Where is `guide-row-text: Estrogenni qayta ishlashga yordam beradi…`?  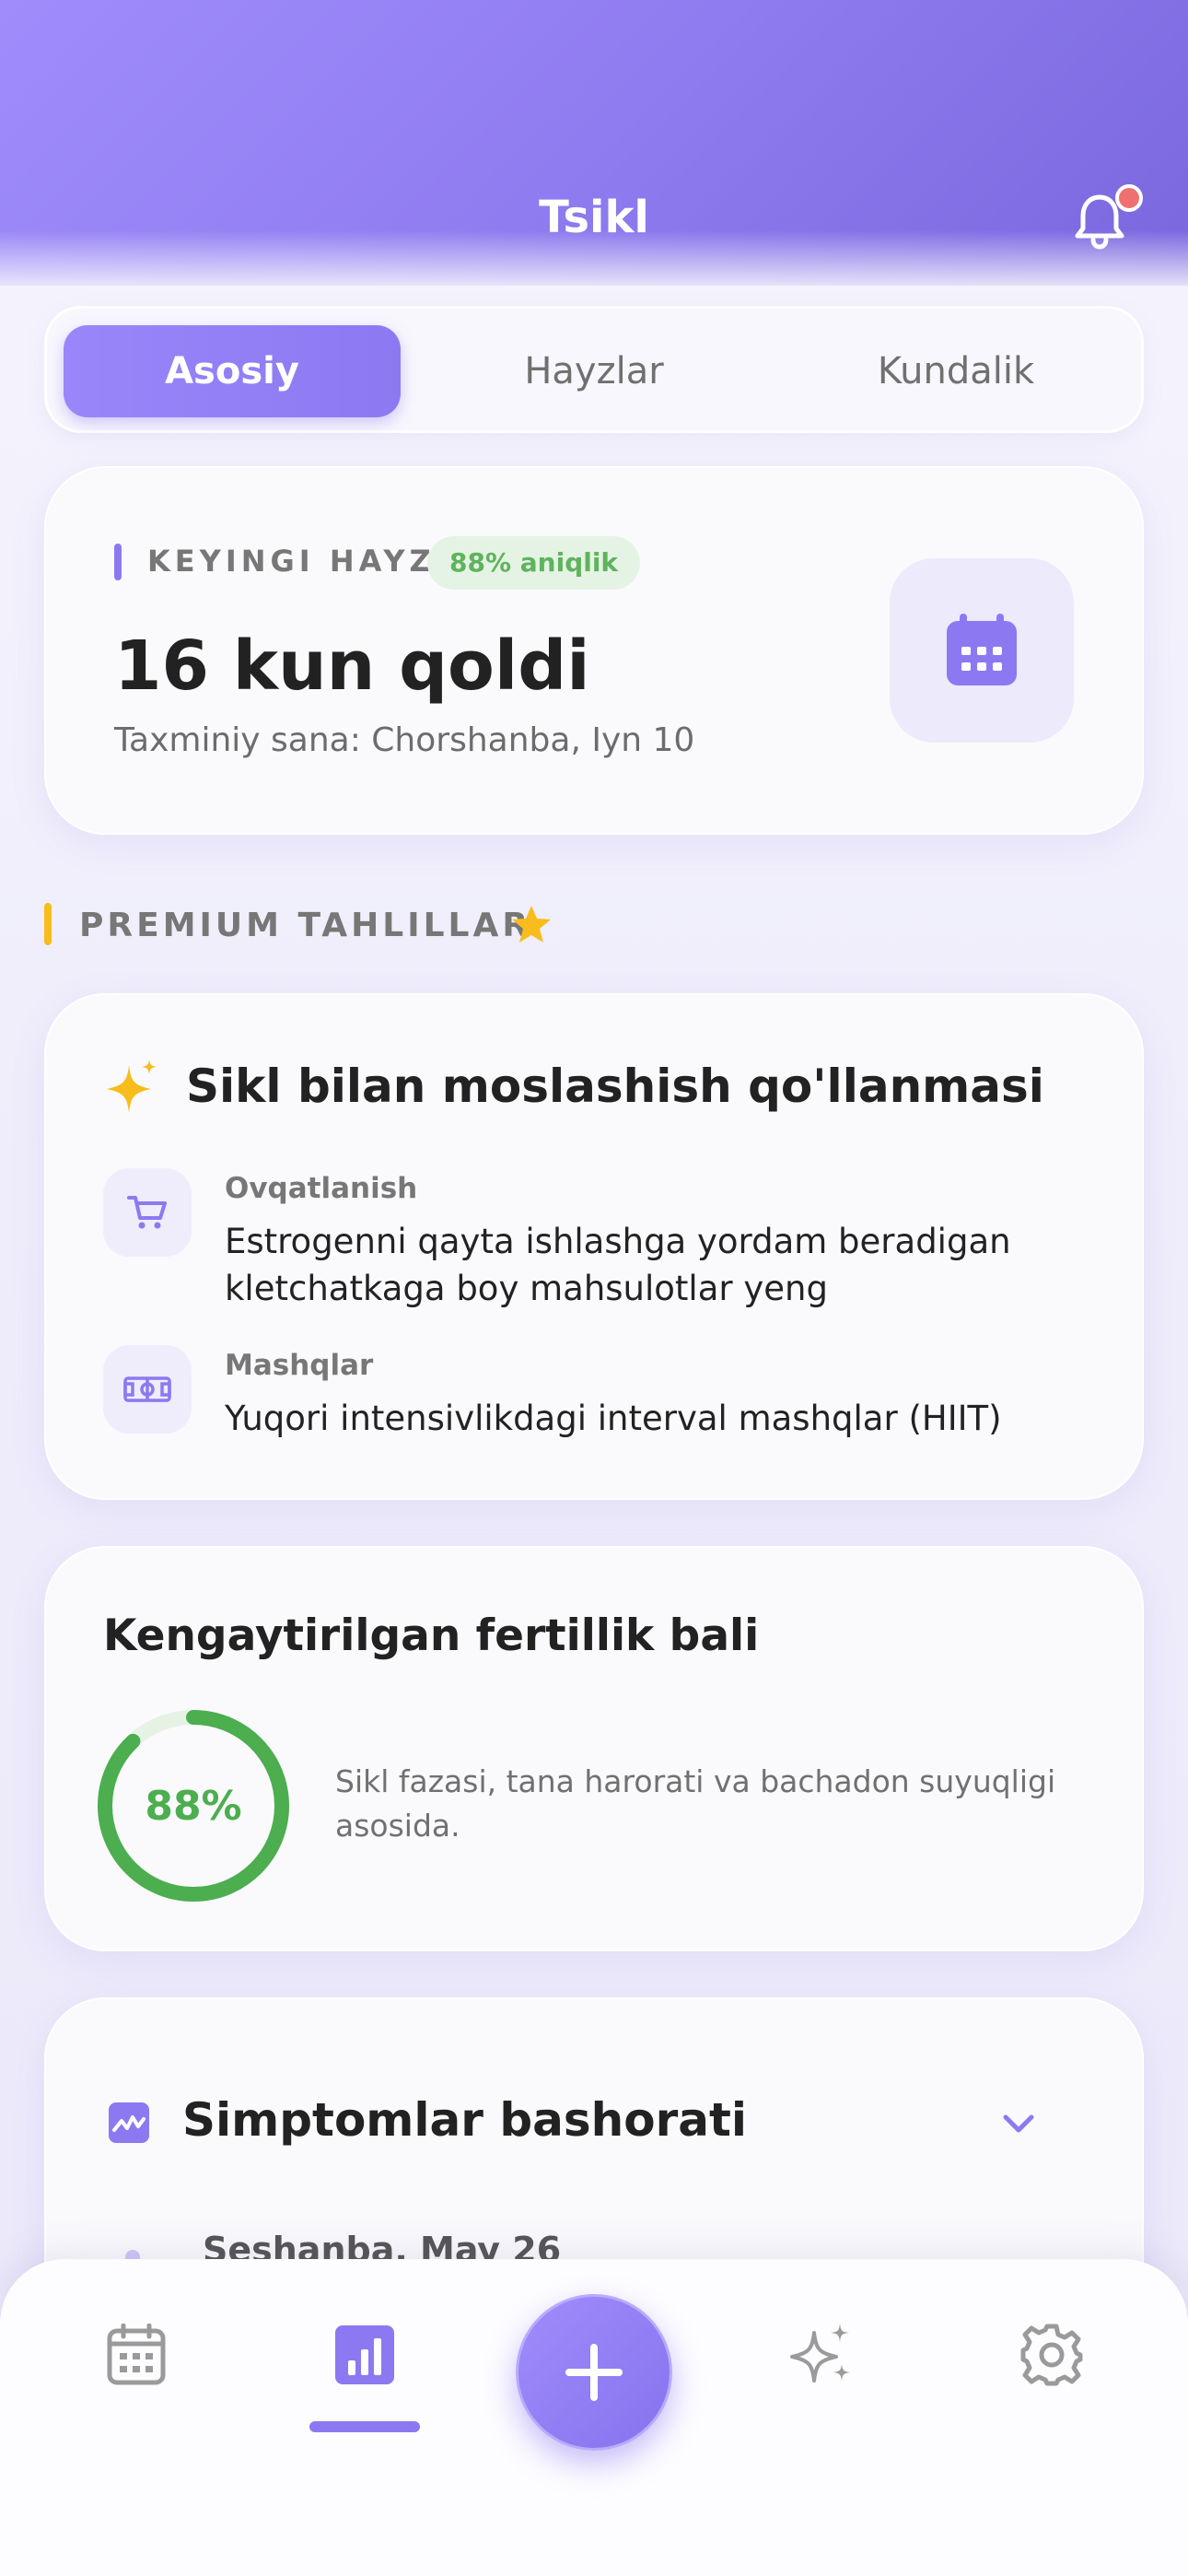
guide-row-text: Estrogenni qayta ishlashga yordam beradi… is located at coordinates (618, 1265).